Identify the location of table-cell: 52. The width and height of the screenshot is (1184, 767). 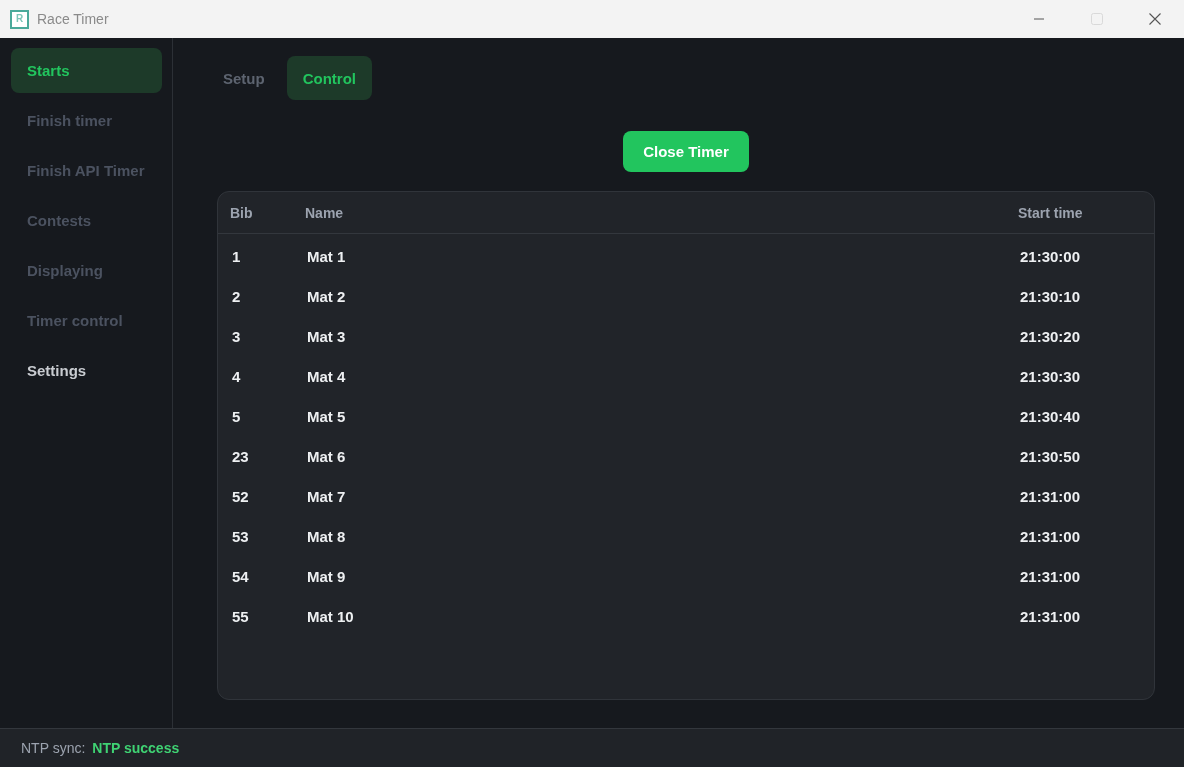
(240, 496).